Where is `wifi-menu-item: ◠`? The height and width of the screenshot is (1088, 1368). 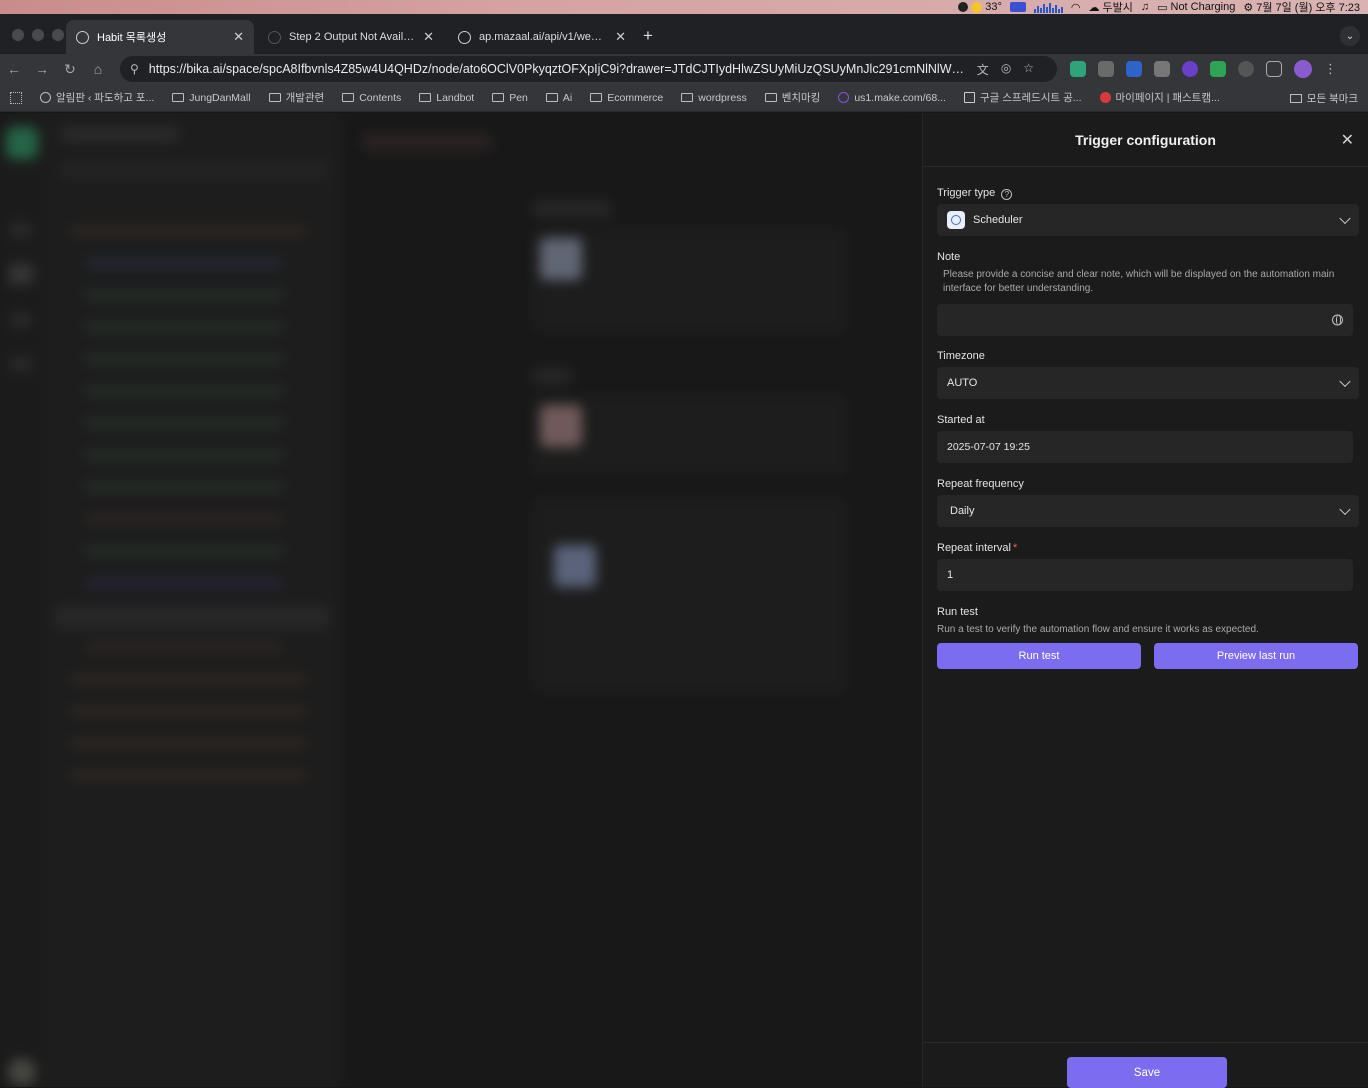
wifi-menu-item: ◠ is located at coordinates (1076, 7).